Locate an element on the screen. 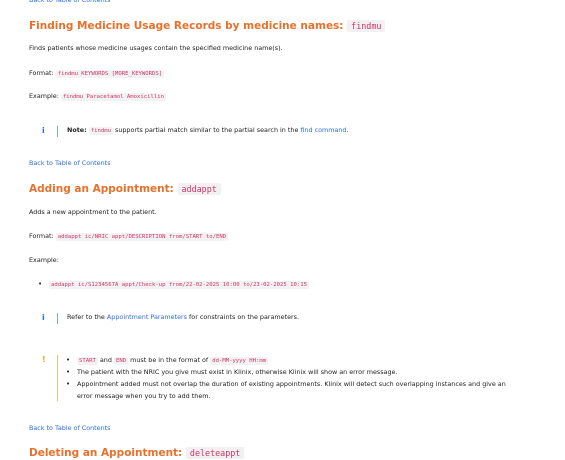  note-code: findmu is located at coordinates (100, 131).